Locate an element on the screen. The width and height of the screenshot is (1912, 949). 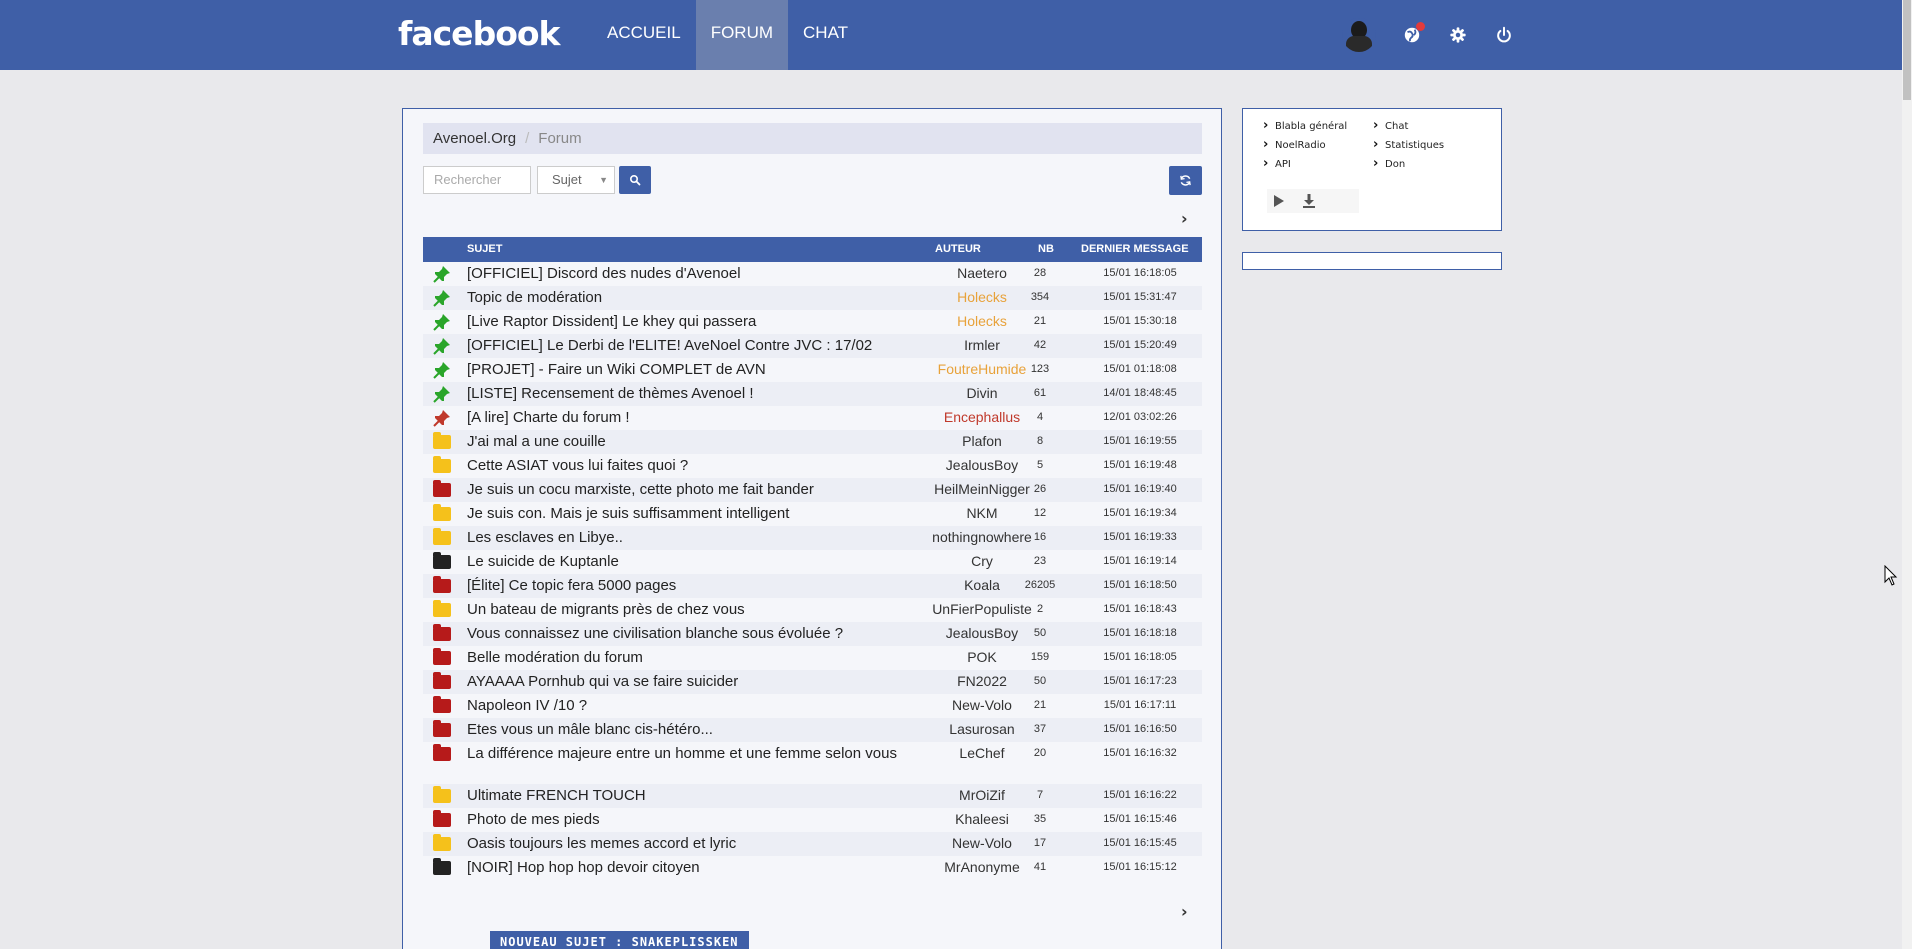
nav-forum: FORUM is located at coordinates (742, 35).